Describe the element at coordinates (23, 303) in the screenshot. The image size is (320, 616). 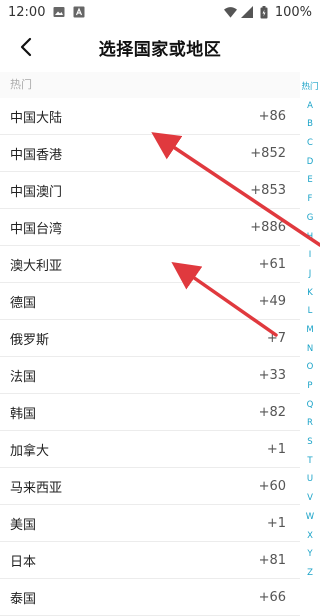
I see `country-name: 德国` at that location.